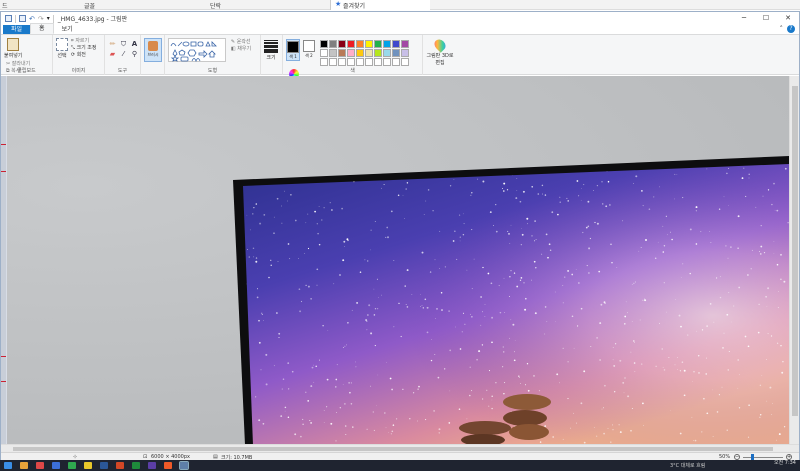 The height and width of the screenshot is (471, 800). What do you see at coordinates (134, 44) in the screenshot?
I see `text-icon: A` at bounding box center [134, 44].